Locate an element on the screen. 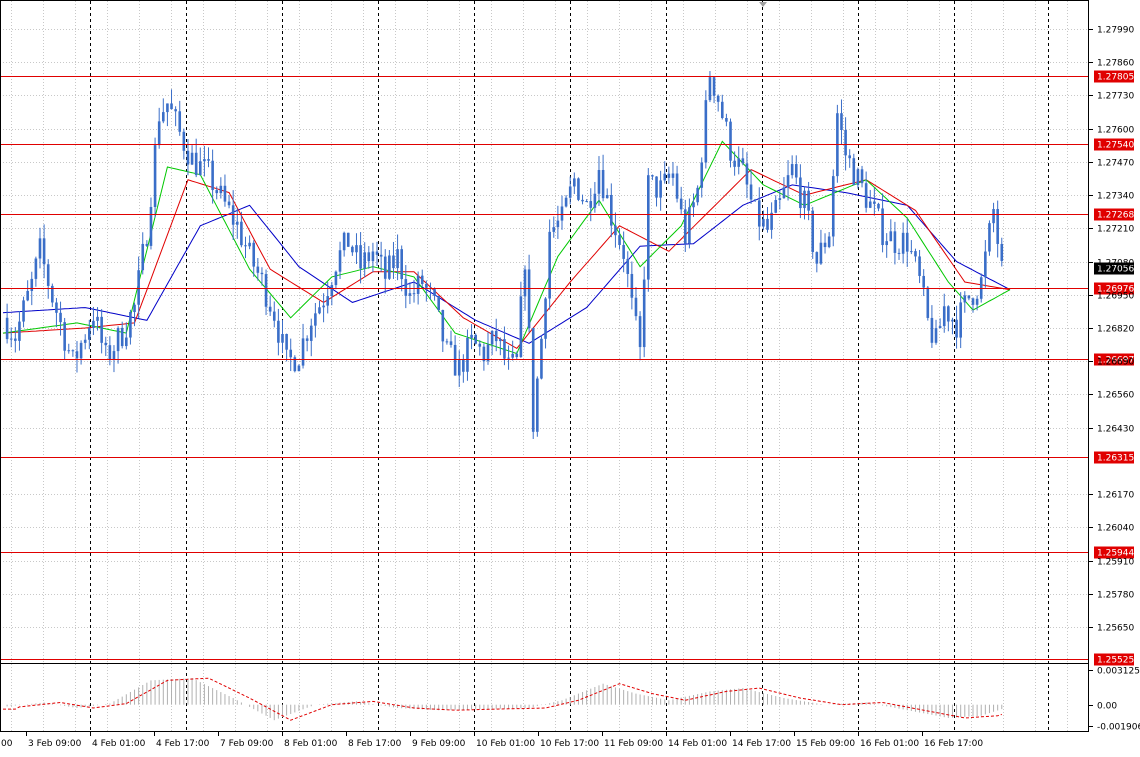 The width and height of the screenshot is (1140, 757). price-tick-label: 1.26560 is located at coordinates (1115, 396).